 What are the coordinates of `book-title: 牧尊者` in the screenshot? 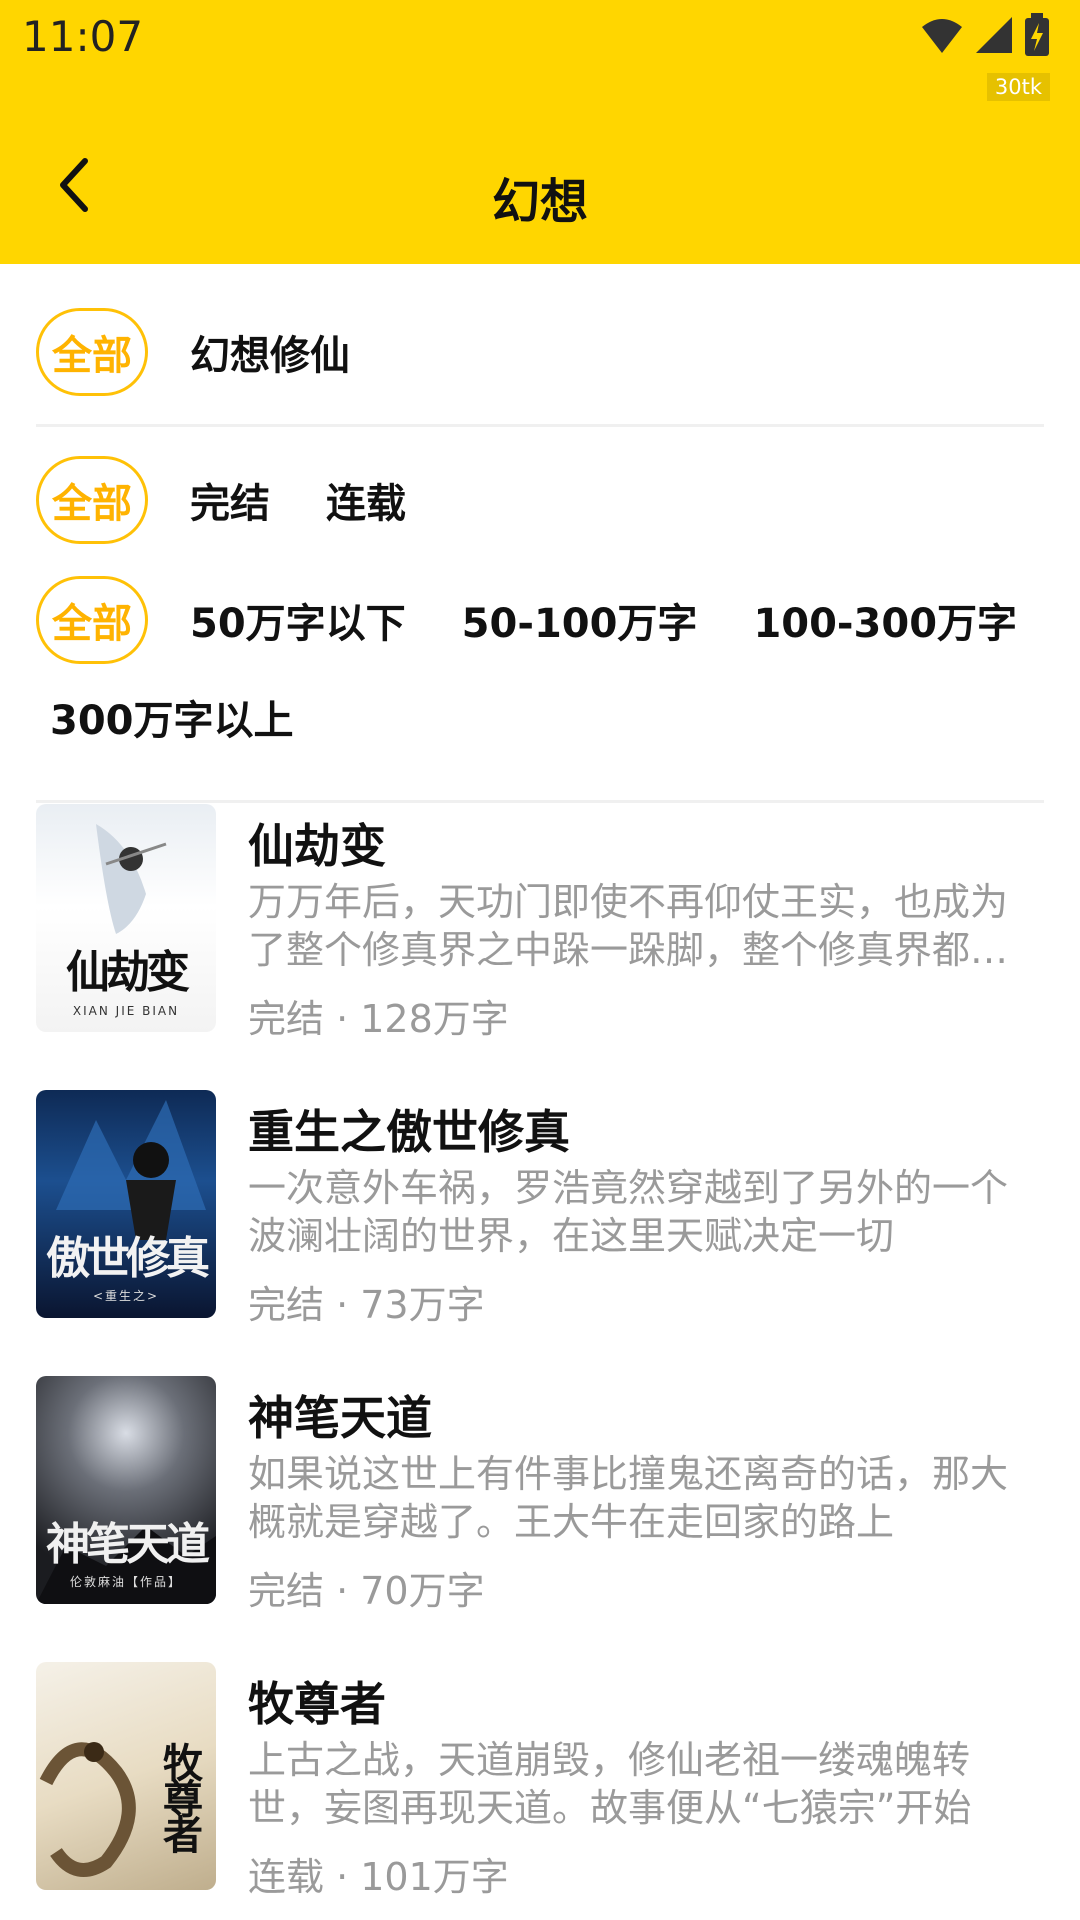 It's located at (317, 1704).